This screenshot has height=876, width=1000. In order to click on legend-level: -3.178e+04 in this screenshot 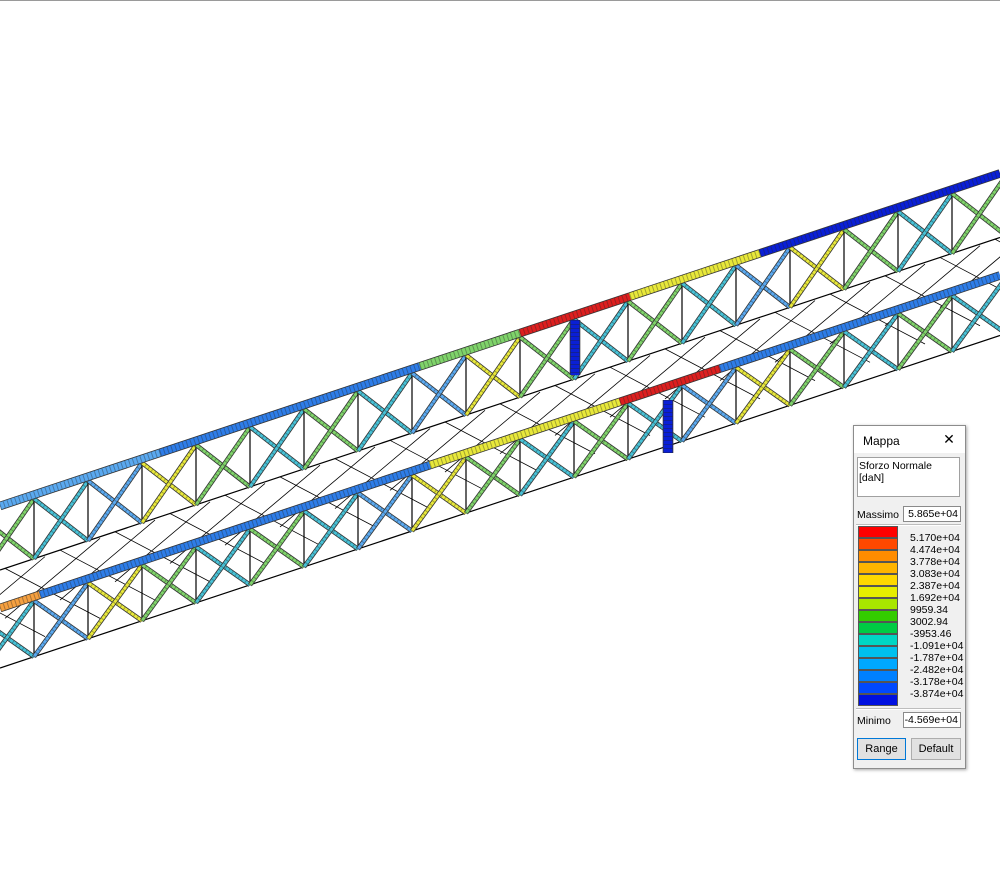, I will do `click(937, 682)`.